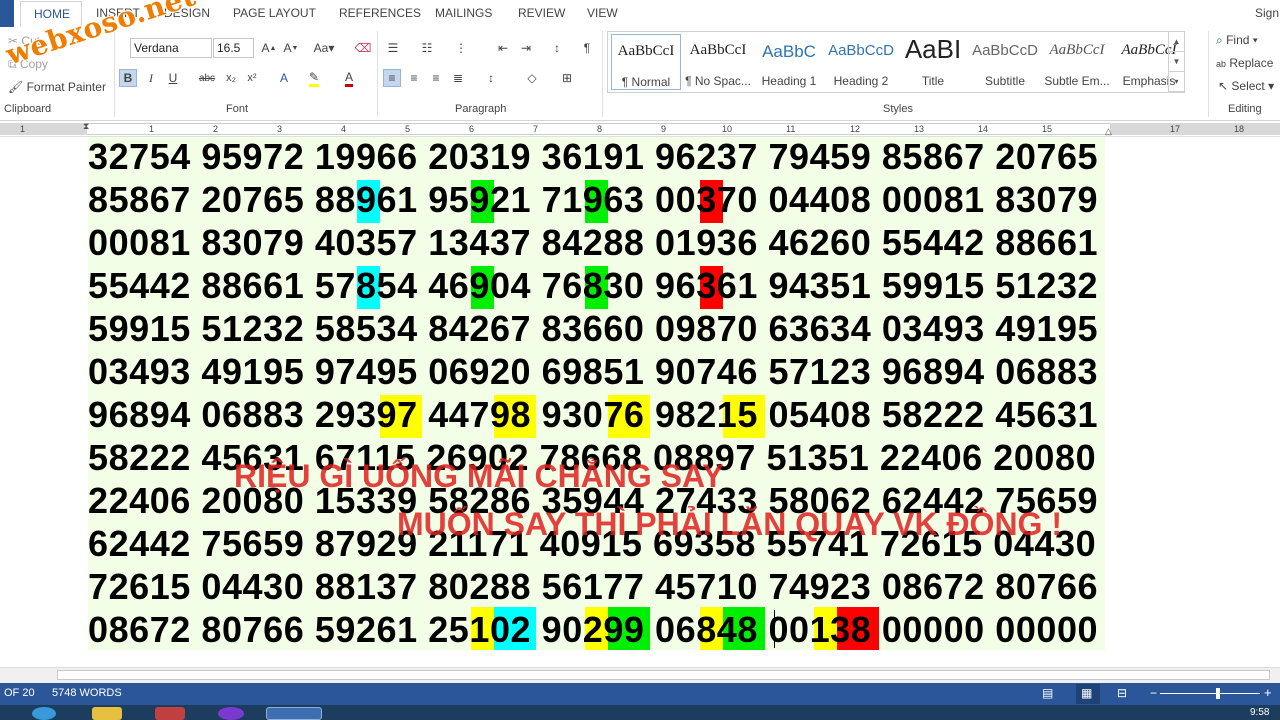 The image size is (1280, 720). I want to click on select-button: ↖ Select ▾, so click(1246, 86).